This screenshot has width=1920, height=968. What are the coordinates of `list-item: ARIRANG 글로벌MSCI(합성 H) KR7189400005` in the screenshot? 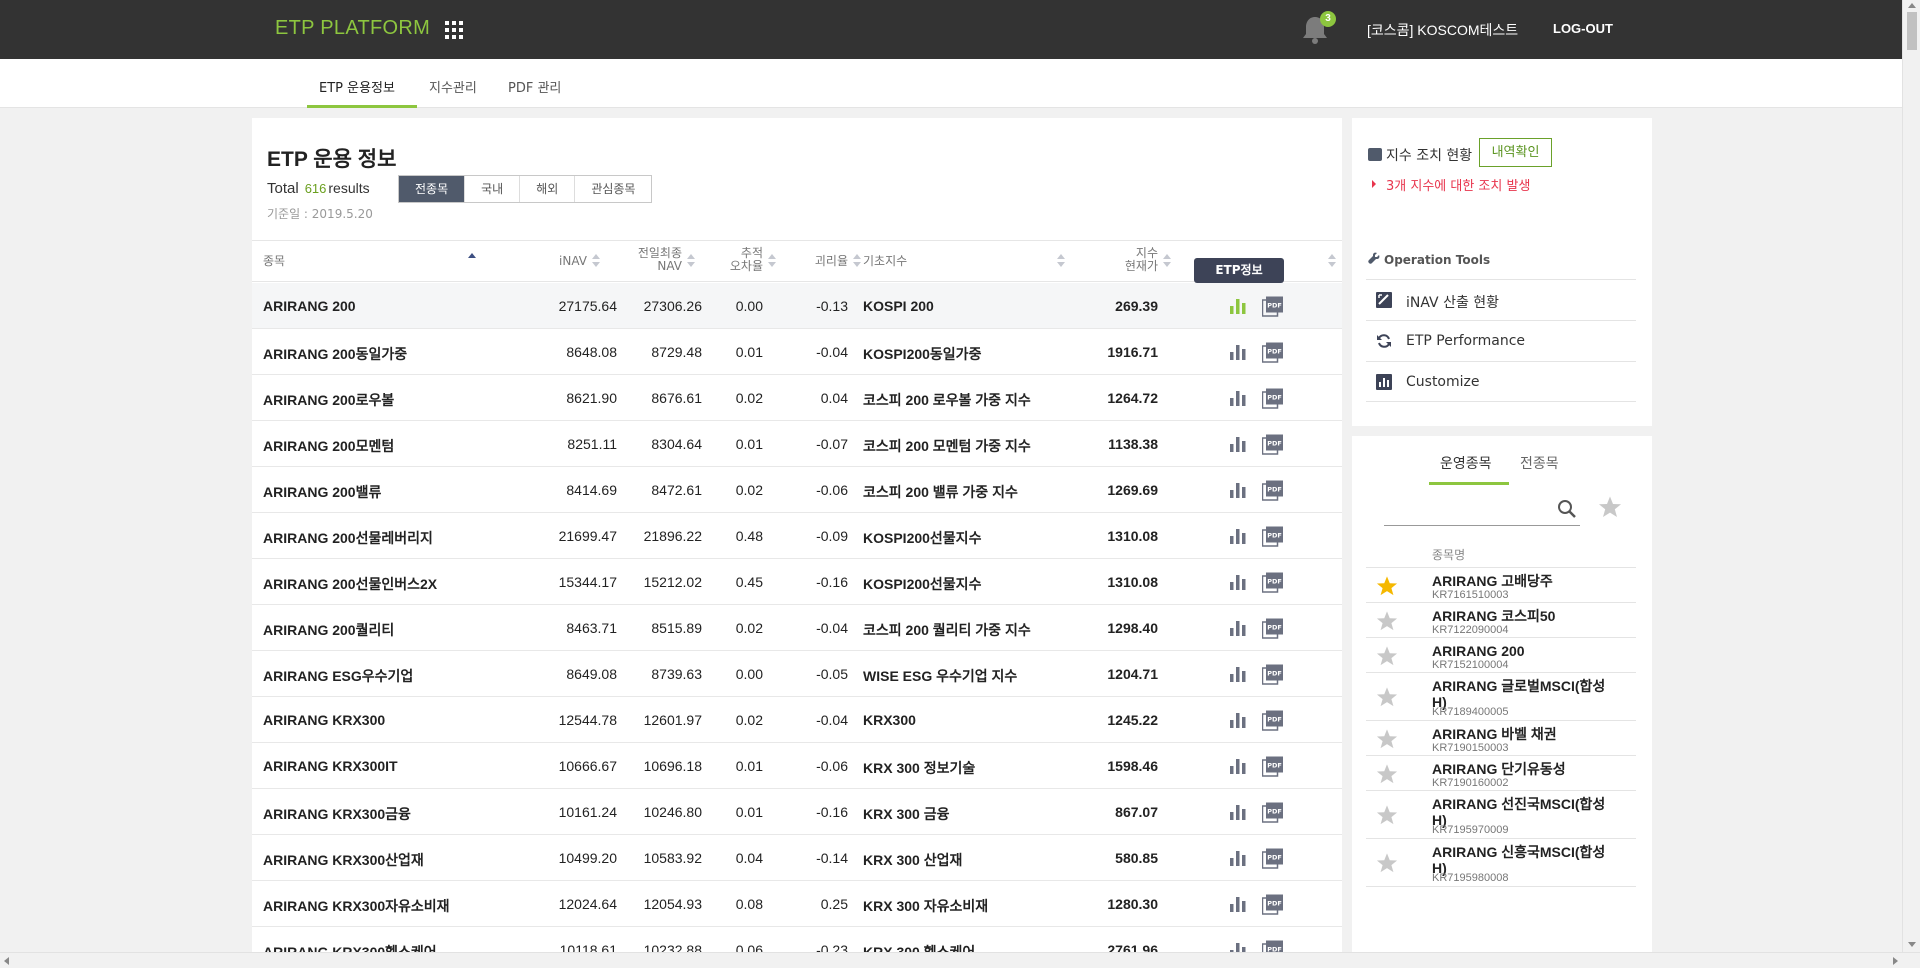 It's located at (1501, 697).